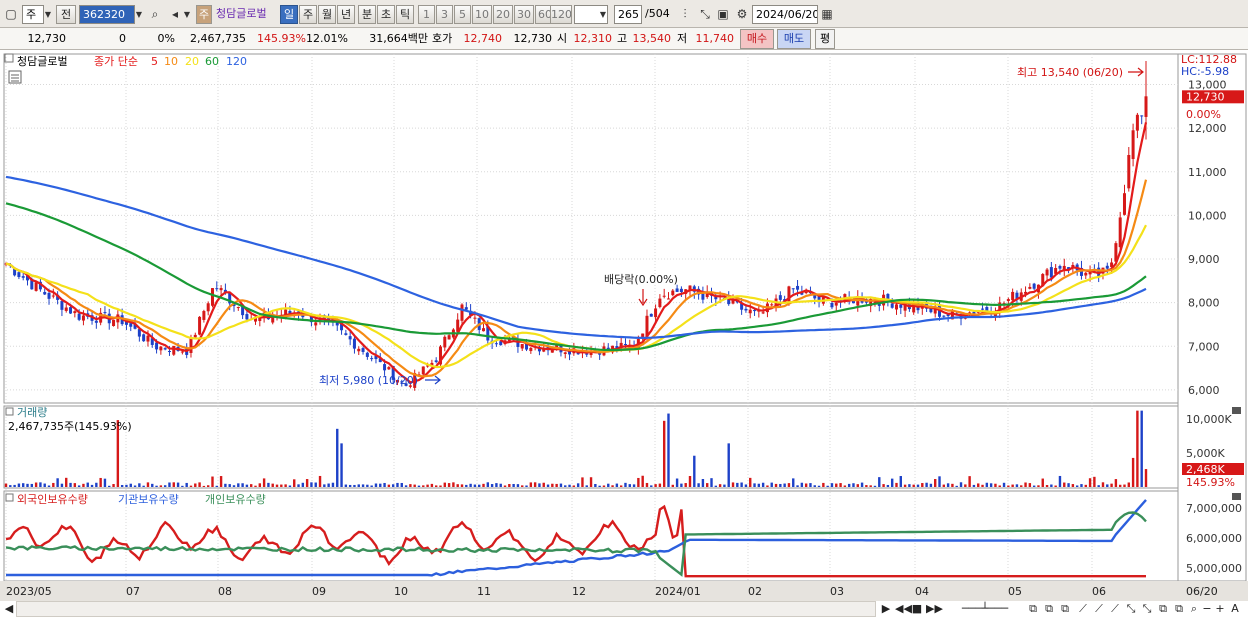 This screenshot has height=621, width=1248. Describe the element at coordinates (1214, 568) in the screenshot. I see `holdings-axis-low: 5,000,000` at that location.